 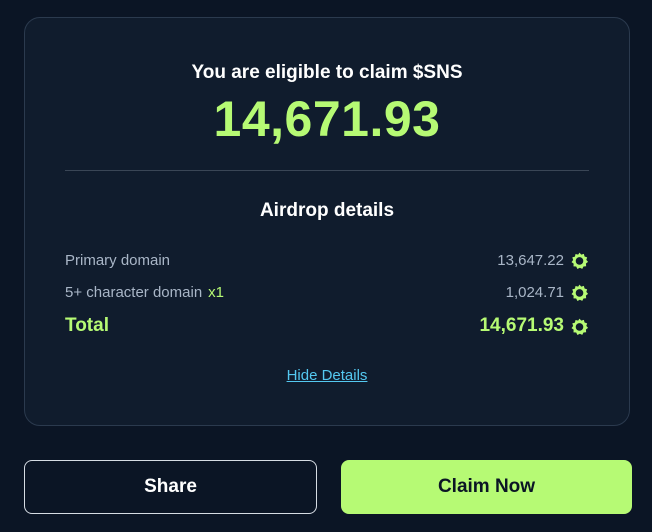 I want to click on total-label: Total, so click(x=87, y=325).